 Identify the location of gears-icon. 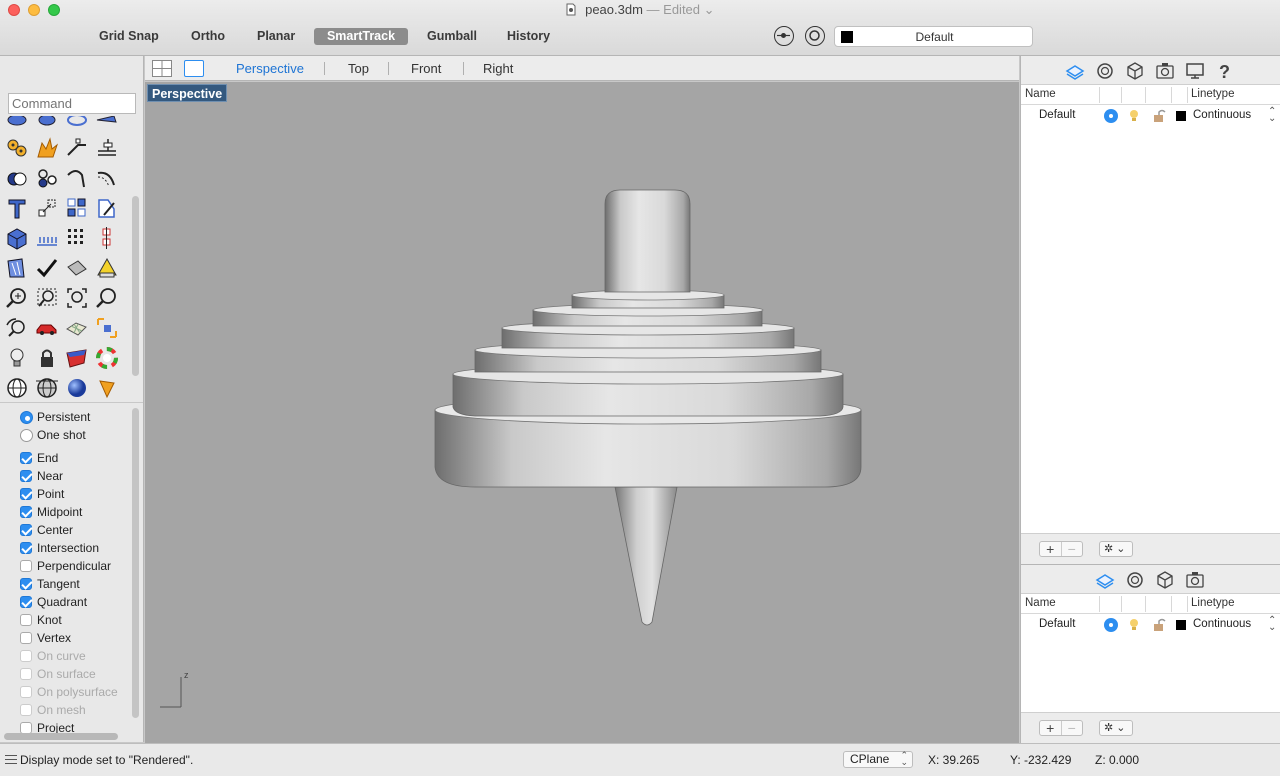
(17, 148).